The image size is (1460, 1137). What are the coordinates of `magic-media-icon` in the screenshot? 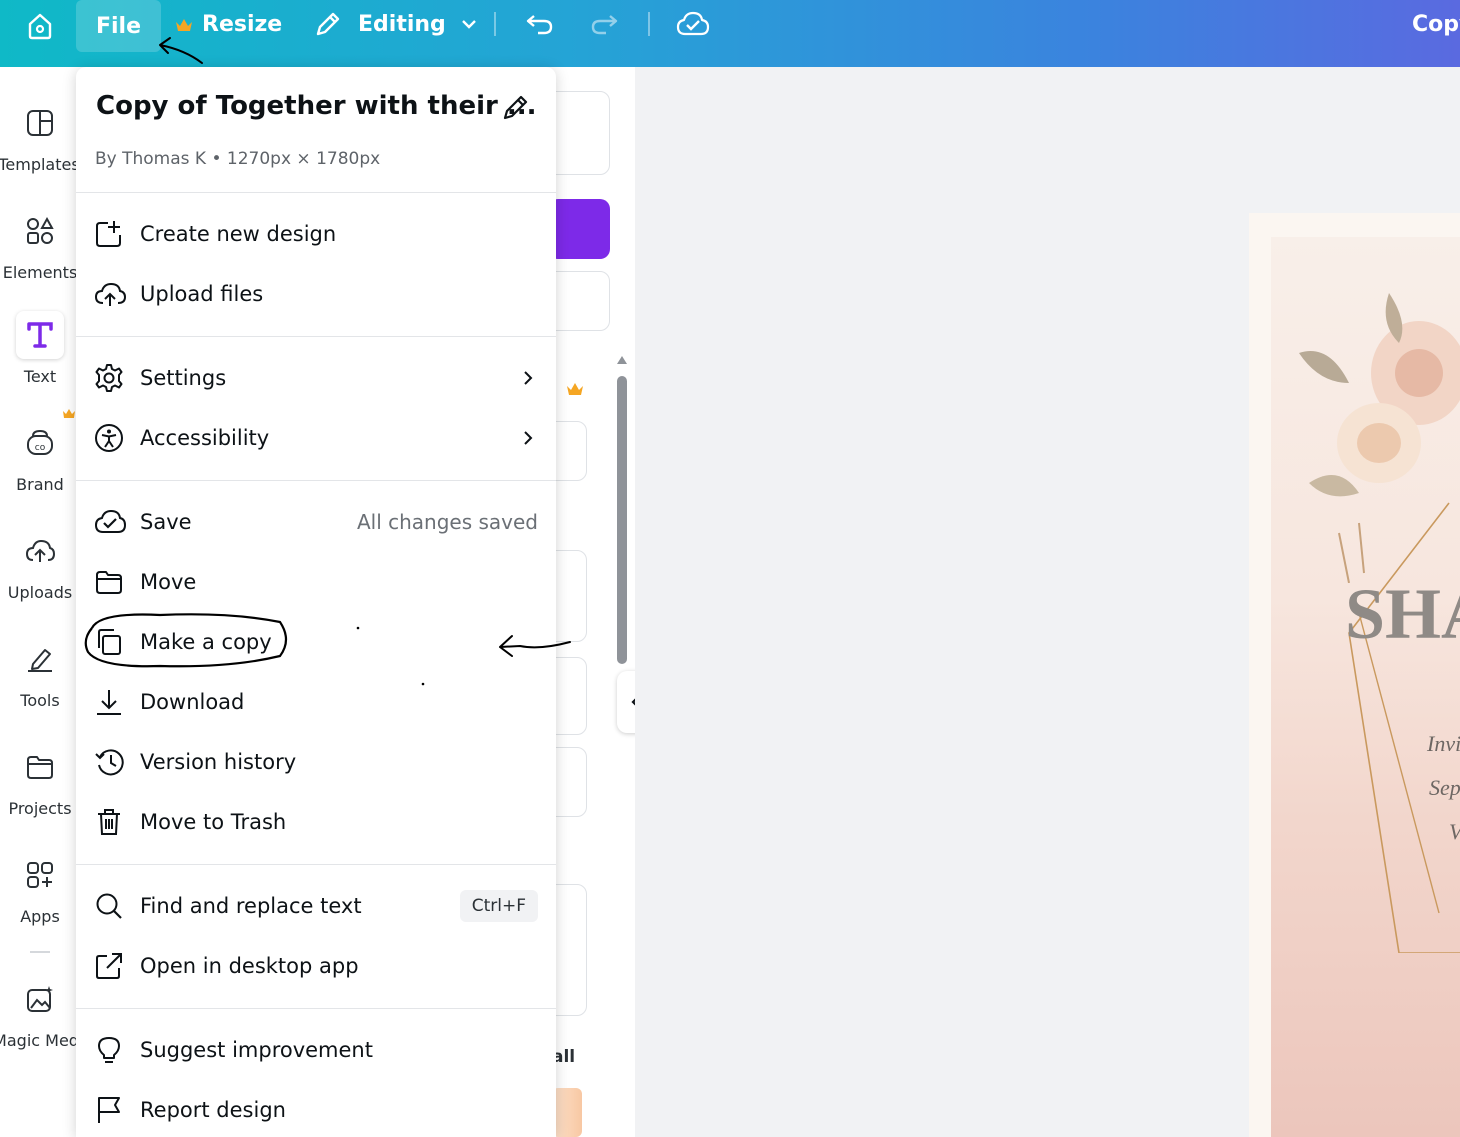 It's located at (40, 999).